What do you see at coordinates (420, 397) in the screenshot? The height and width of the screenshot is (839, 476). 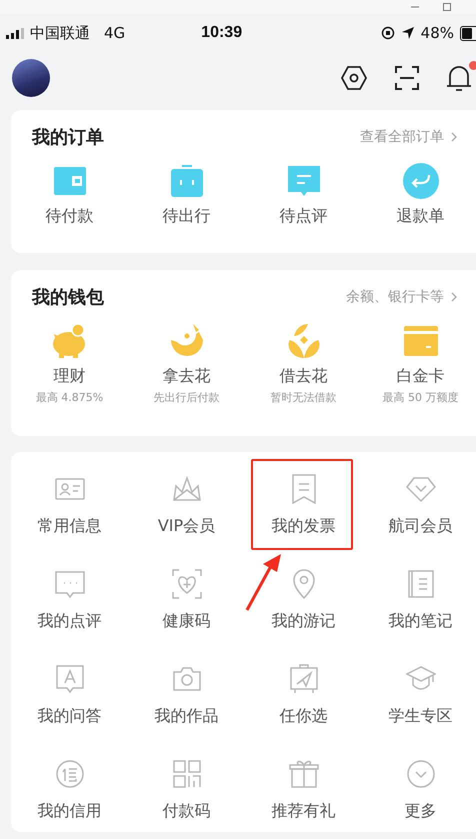 I see `wallet-item-note: 最高 50 万额度` at bounding box center [420, 397].